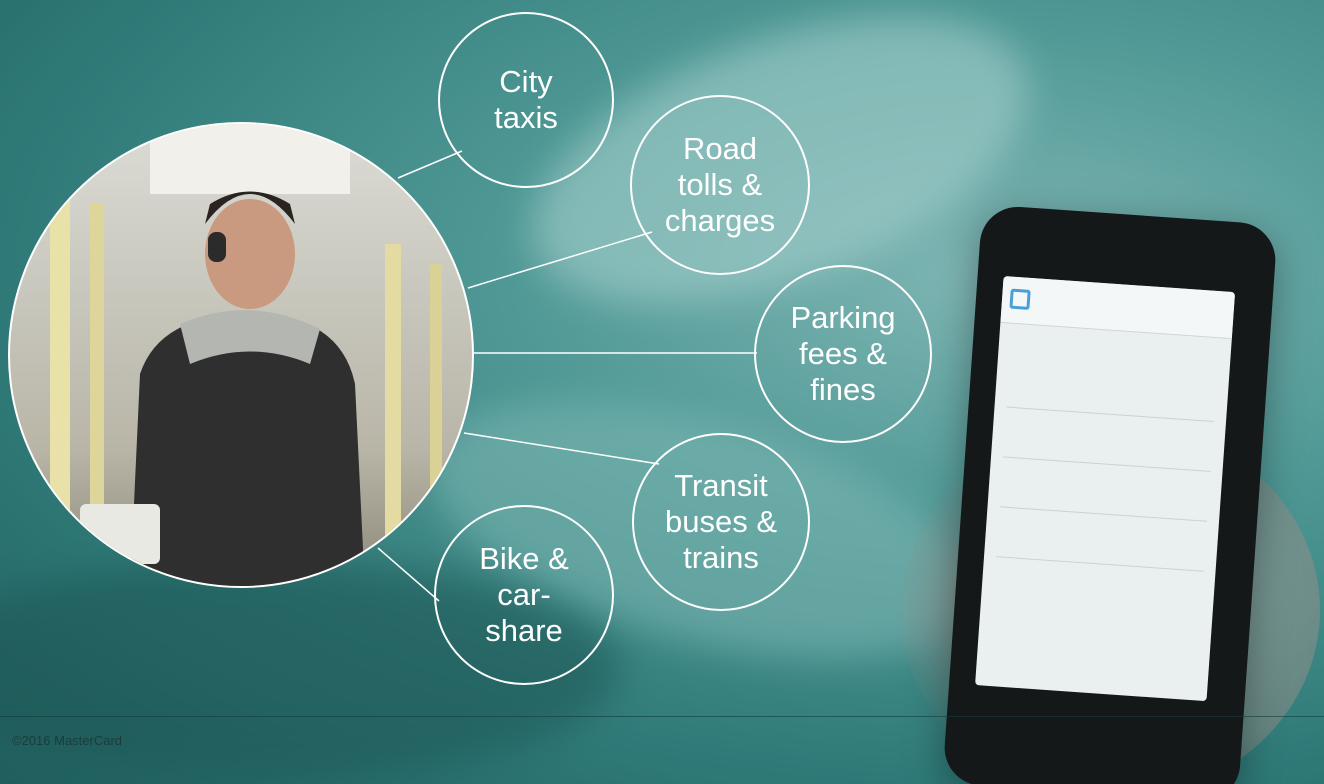 Image resolution: width=1324 pixels, height=784 pixels. I want to click on footer-divider, so click(662, 716).